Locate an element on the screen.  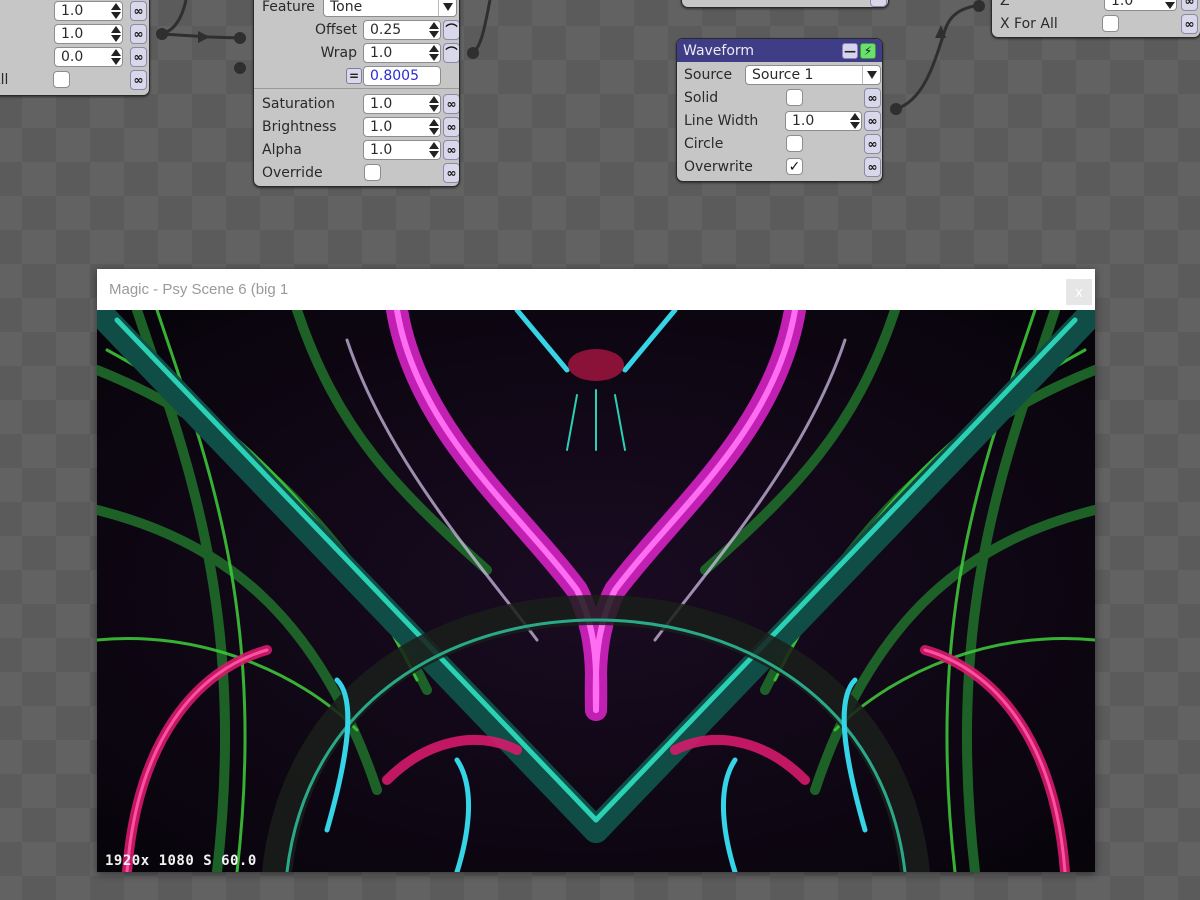
left-row-1: 1.0 ∞ is located at coordinates (74, 11).